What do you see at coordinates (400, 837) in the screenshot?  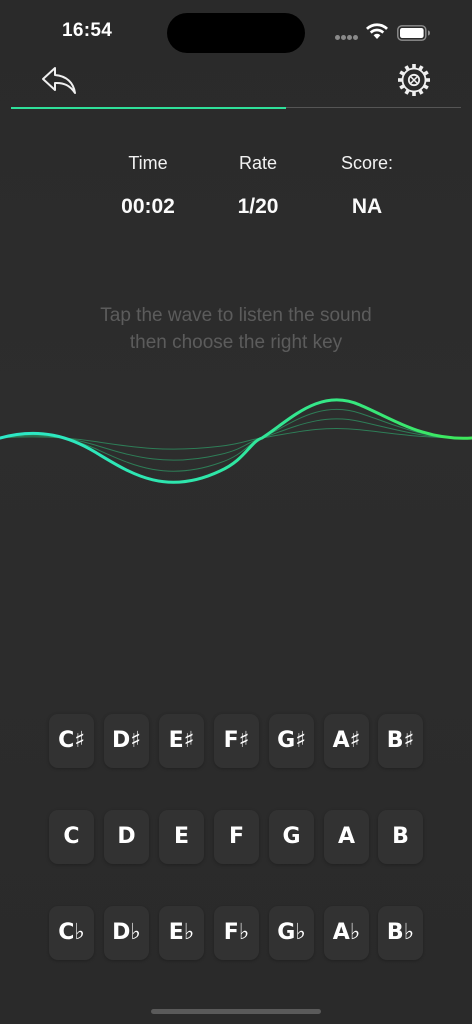 I see `key-button-b: B` at bounding box center [400, 837].